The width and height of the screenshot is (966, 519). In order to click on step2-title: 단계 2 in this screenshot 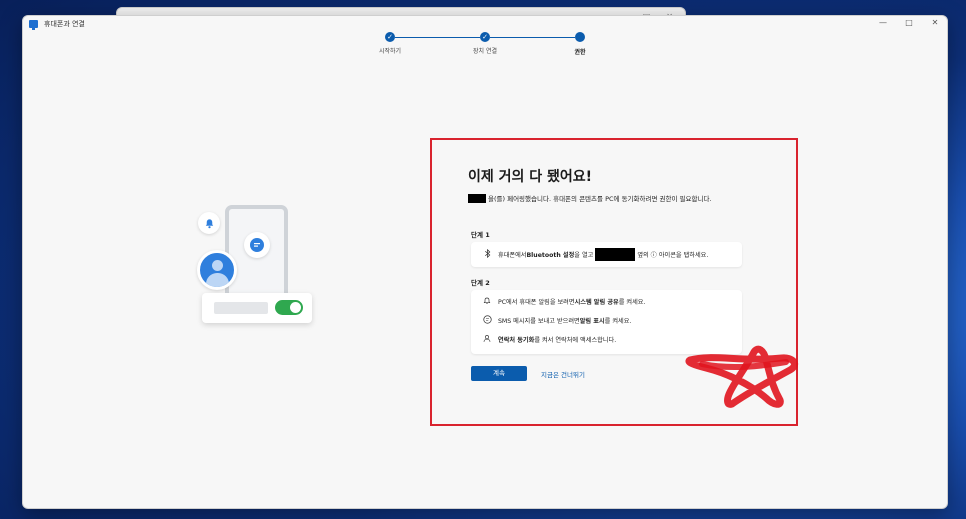, I will do `click(480, 283)`.